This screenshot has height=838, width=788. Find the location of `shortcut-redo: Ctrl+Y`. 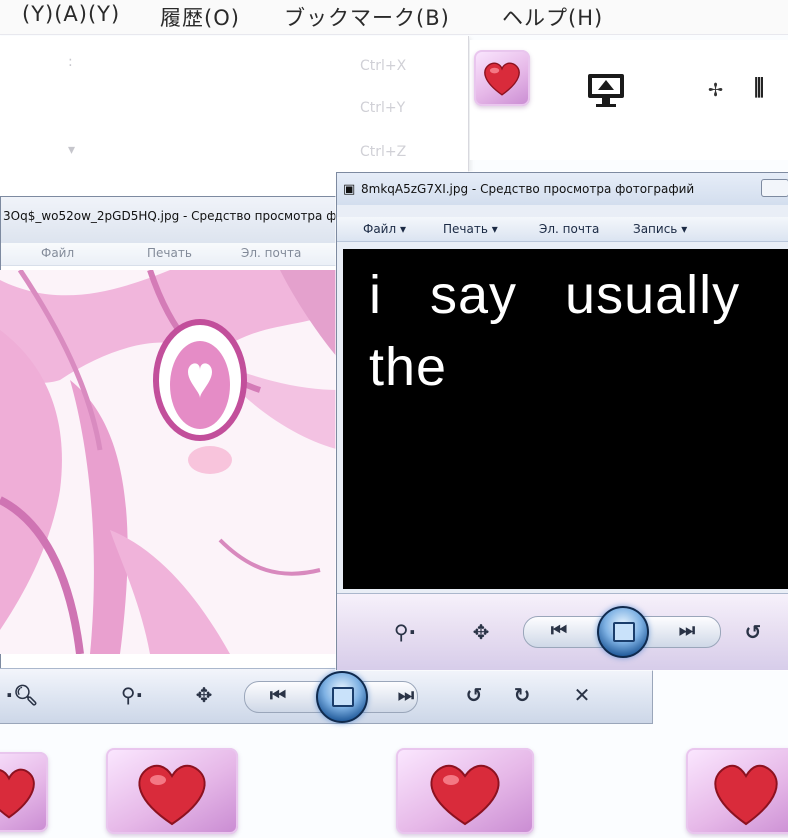

shortcut-redo: Ctrl+Y is located at coordinates (383, 108).